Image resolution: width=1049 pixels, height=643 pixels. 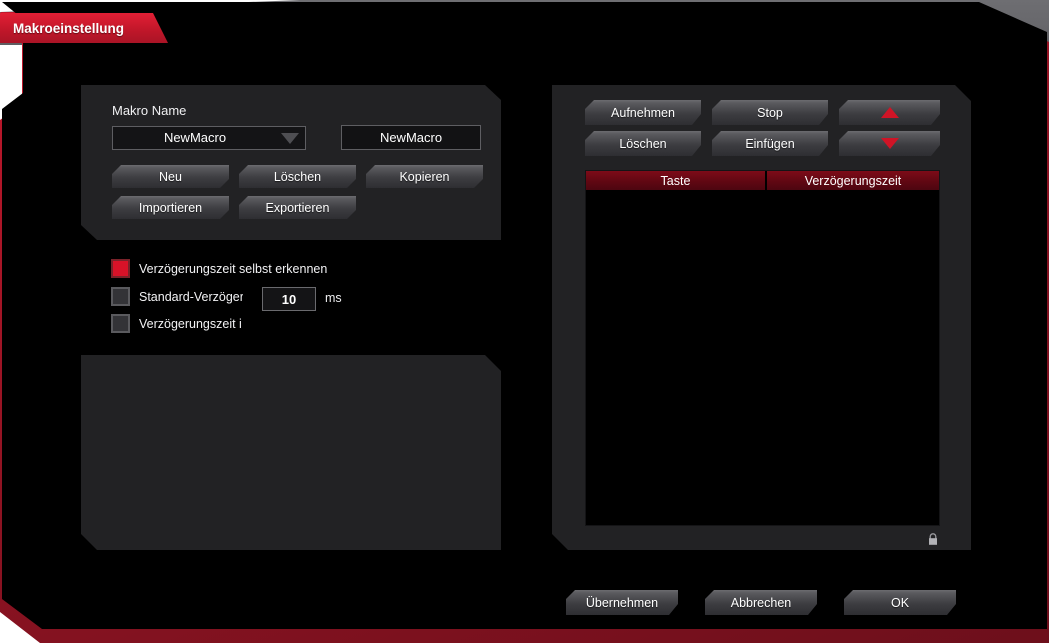 What do you see at coordinates (424, 176) in the screenshot?
I see `copy-button: Kopieren` at bounding box center [424, 176].